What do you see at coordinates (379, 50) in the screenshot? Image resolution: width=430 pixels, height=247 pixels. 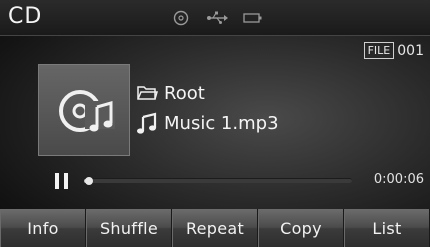 I see `file-badge: FILE` at bounding box center [379, 50].